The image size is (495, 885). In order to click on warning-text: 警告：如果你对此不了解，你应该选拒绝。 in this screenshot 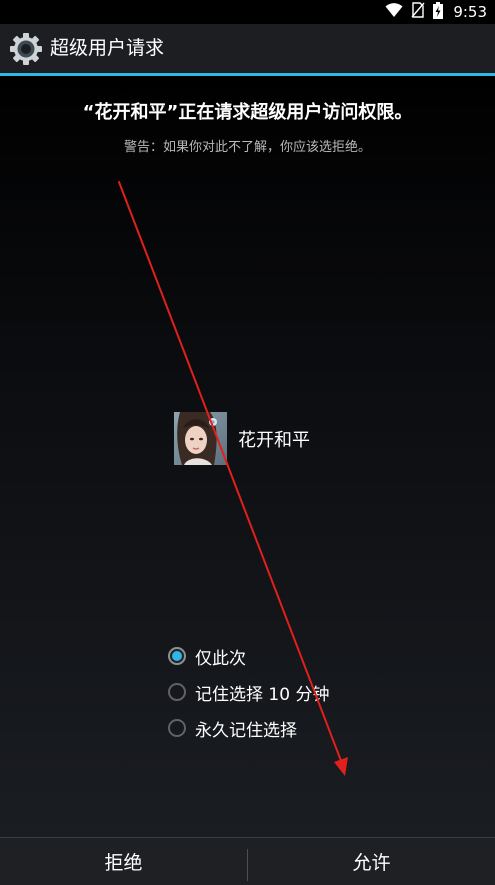, I will do `click(247, 147)`.